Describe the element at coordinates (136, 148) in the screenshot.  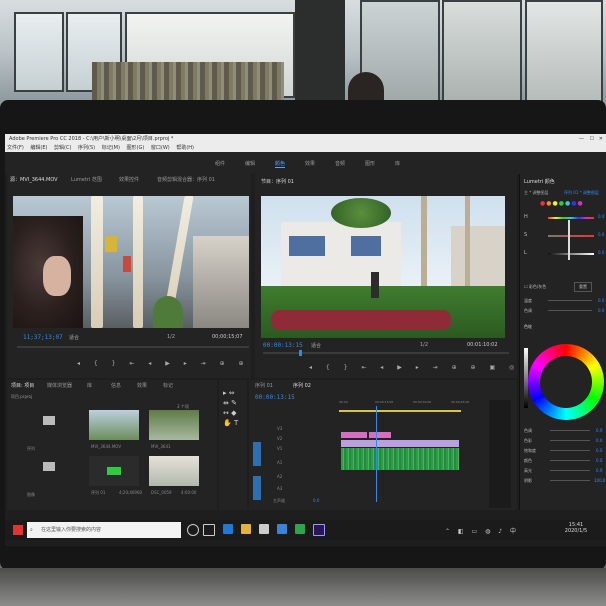
I see `menu-graphics: 图形(G)` at that location.